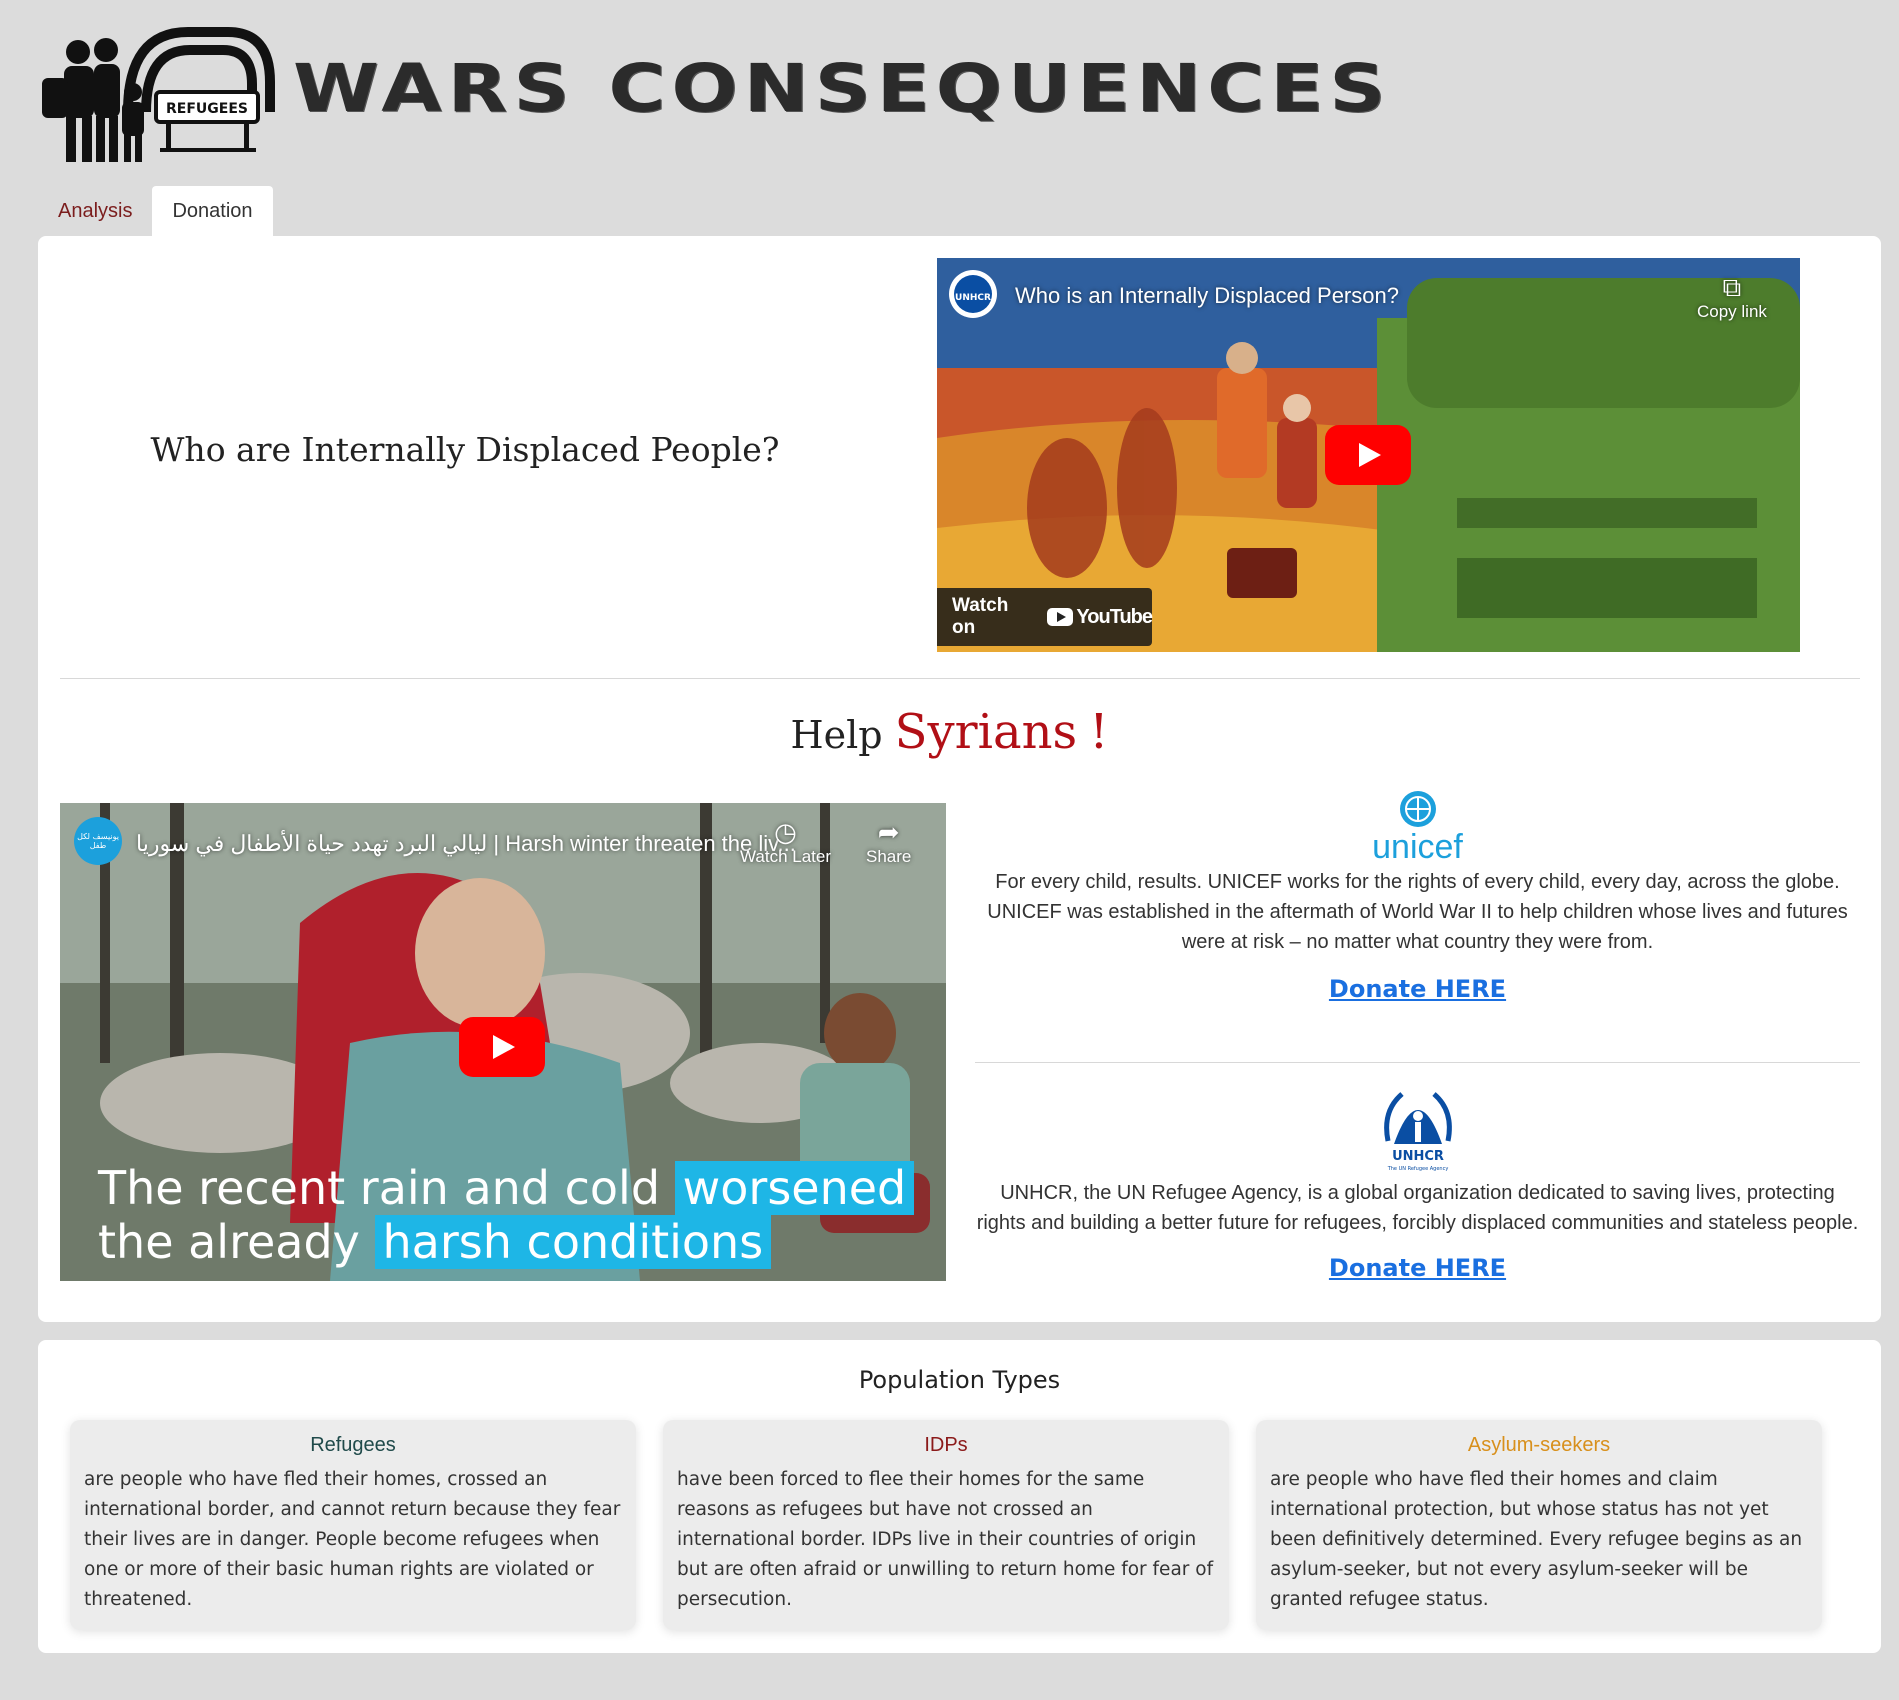 The image size is (1899, 1700). What do you see at coordinates (785, 832) in the screenshot?
I see `clock-icon: ◷` at bounding box center [785, 832].